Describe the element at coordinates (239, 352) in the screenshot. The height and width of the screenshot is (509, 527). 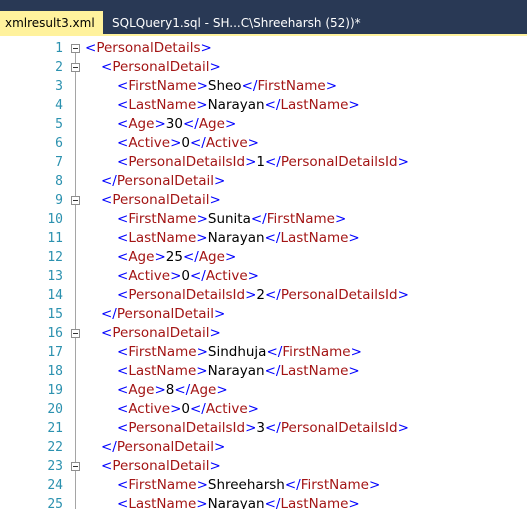
I see `code-text: <FirstName>Sindhuja</FirstName>` at that location.